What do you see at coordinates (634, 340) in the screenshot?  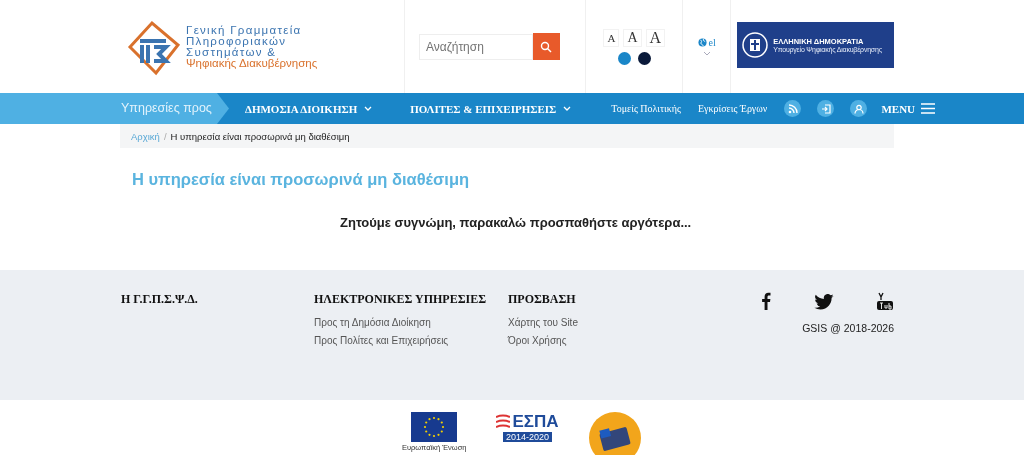 I see `footer-link: Όροι Χρήσης` at bounding box center [634, 340].